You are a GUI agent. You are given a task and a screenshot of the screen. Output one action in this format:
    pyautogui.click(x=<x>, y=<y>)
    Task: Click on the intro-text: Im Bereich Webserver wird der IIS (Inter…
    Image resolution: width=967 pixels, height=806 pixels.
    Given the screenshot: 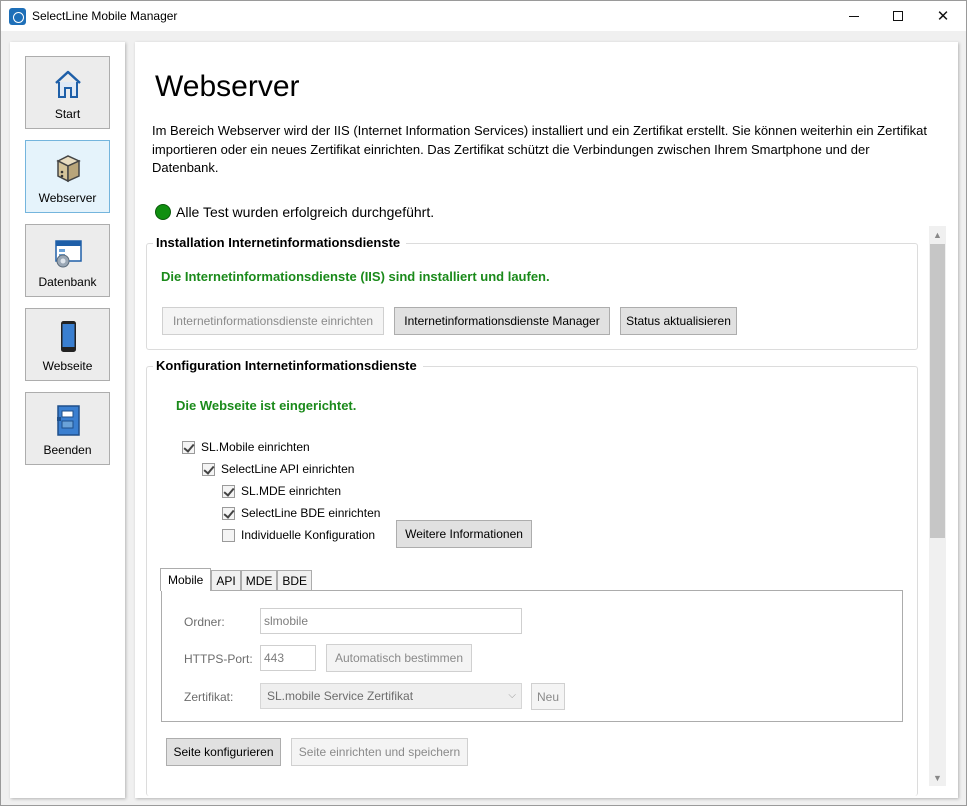 What is the action you would take?
    pyautogui.click(x=540, y=149)
    